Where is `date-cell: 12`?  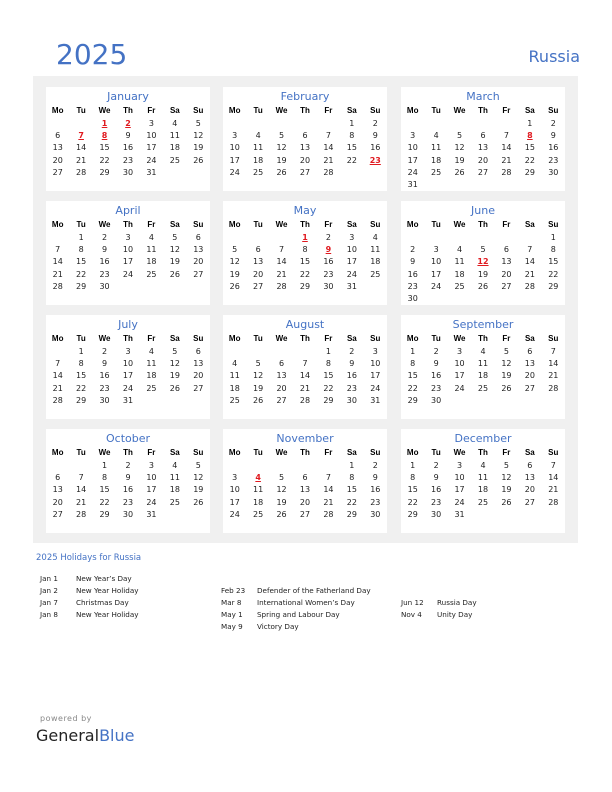
date-cell: 12 is located at coordinates (506, 478).